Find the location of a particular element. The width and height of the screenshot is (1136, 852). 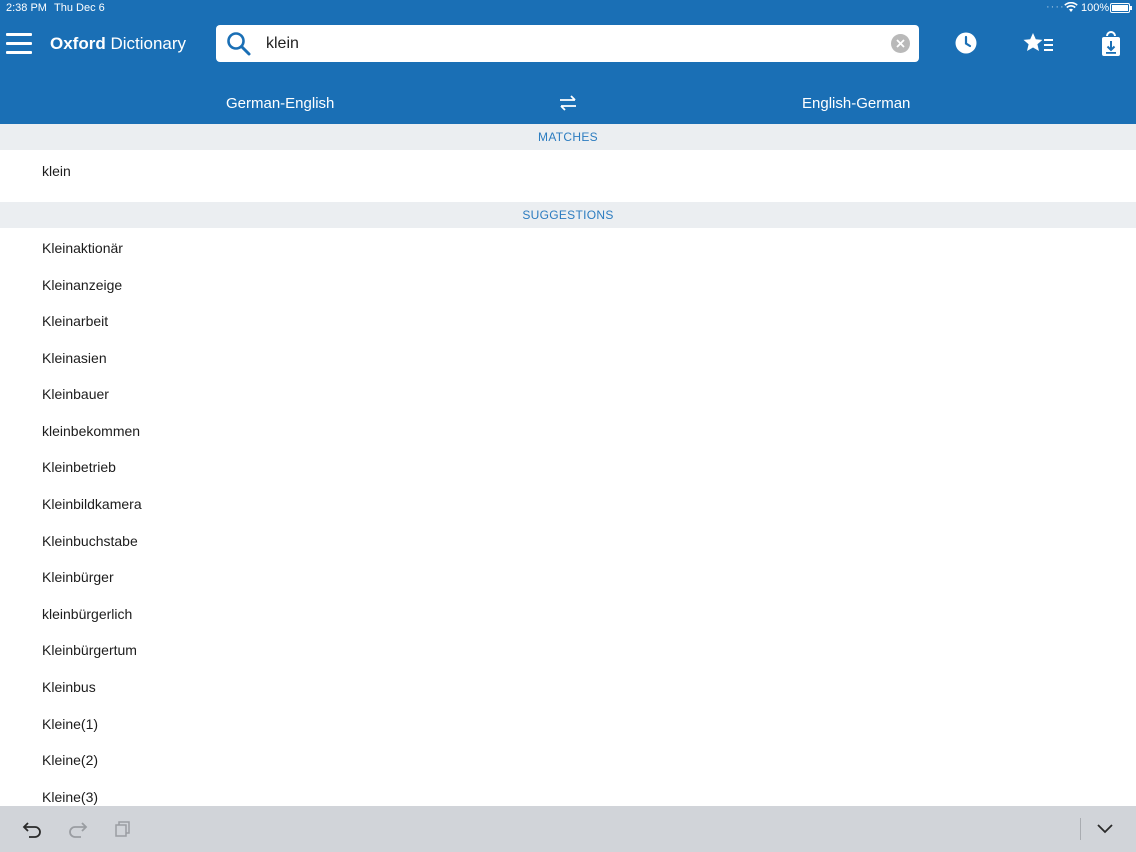

suggestion-item: Kleinbuchstabe is located at coordinates (568, 541).